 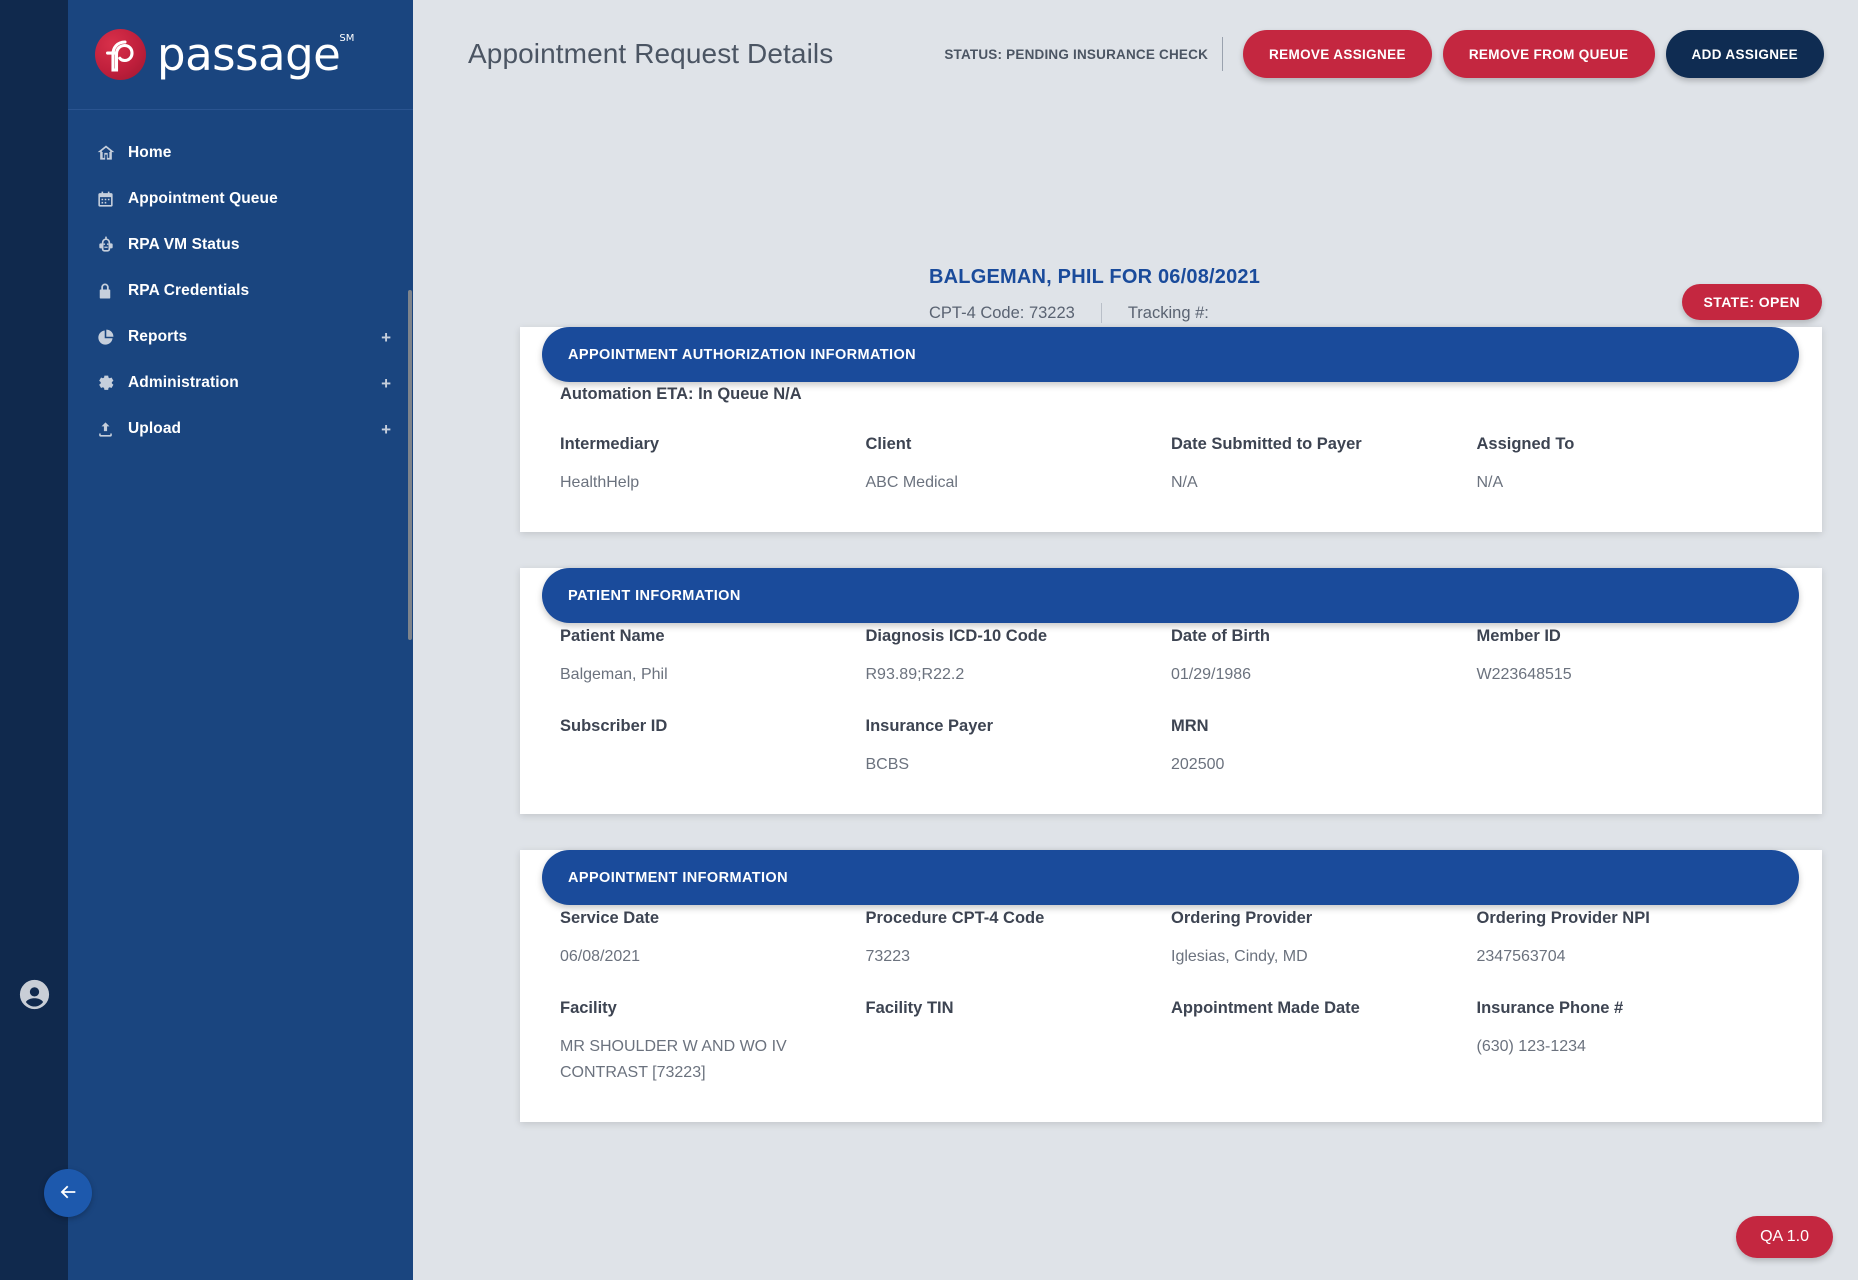 I want to click on field-value: 2347563704, so click(x=1521, y=956).